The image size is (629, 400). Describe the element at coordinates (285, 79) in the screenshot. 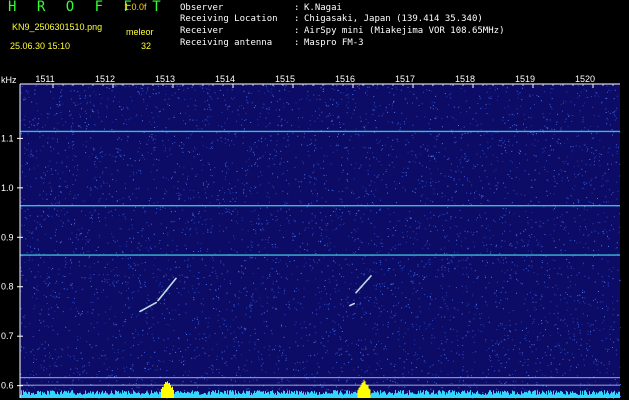

I see `x-tick-label: 1515` at that location.